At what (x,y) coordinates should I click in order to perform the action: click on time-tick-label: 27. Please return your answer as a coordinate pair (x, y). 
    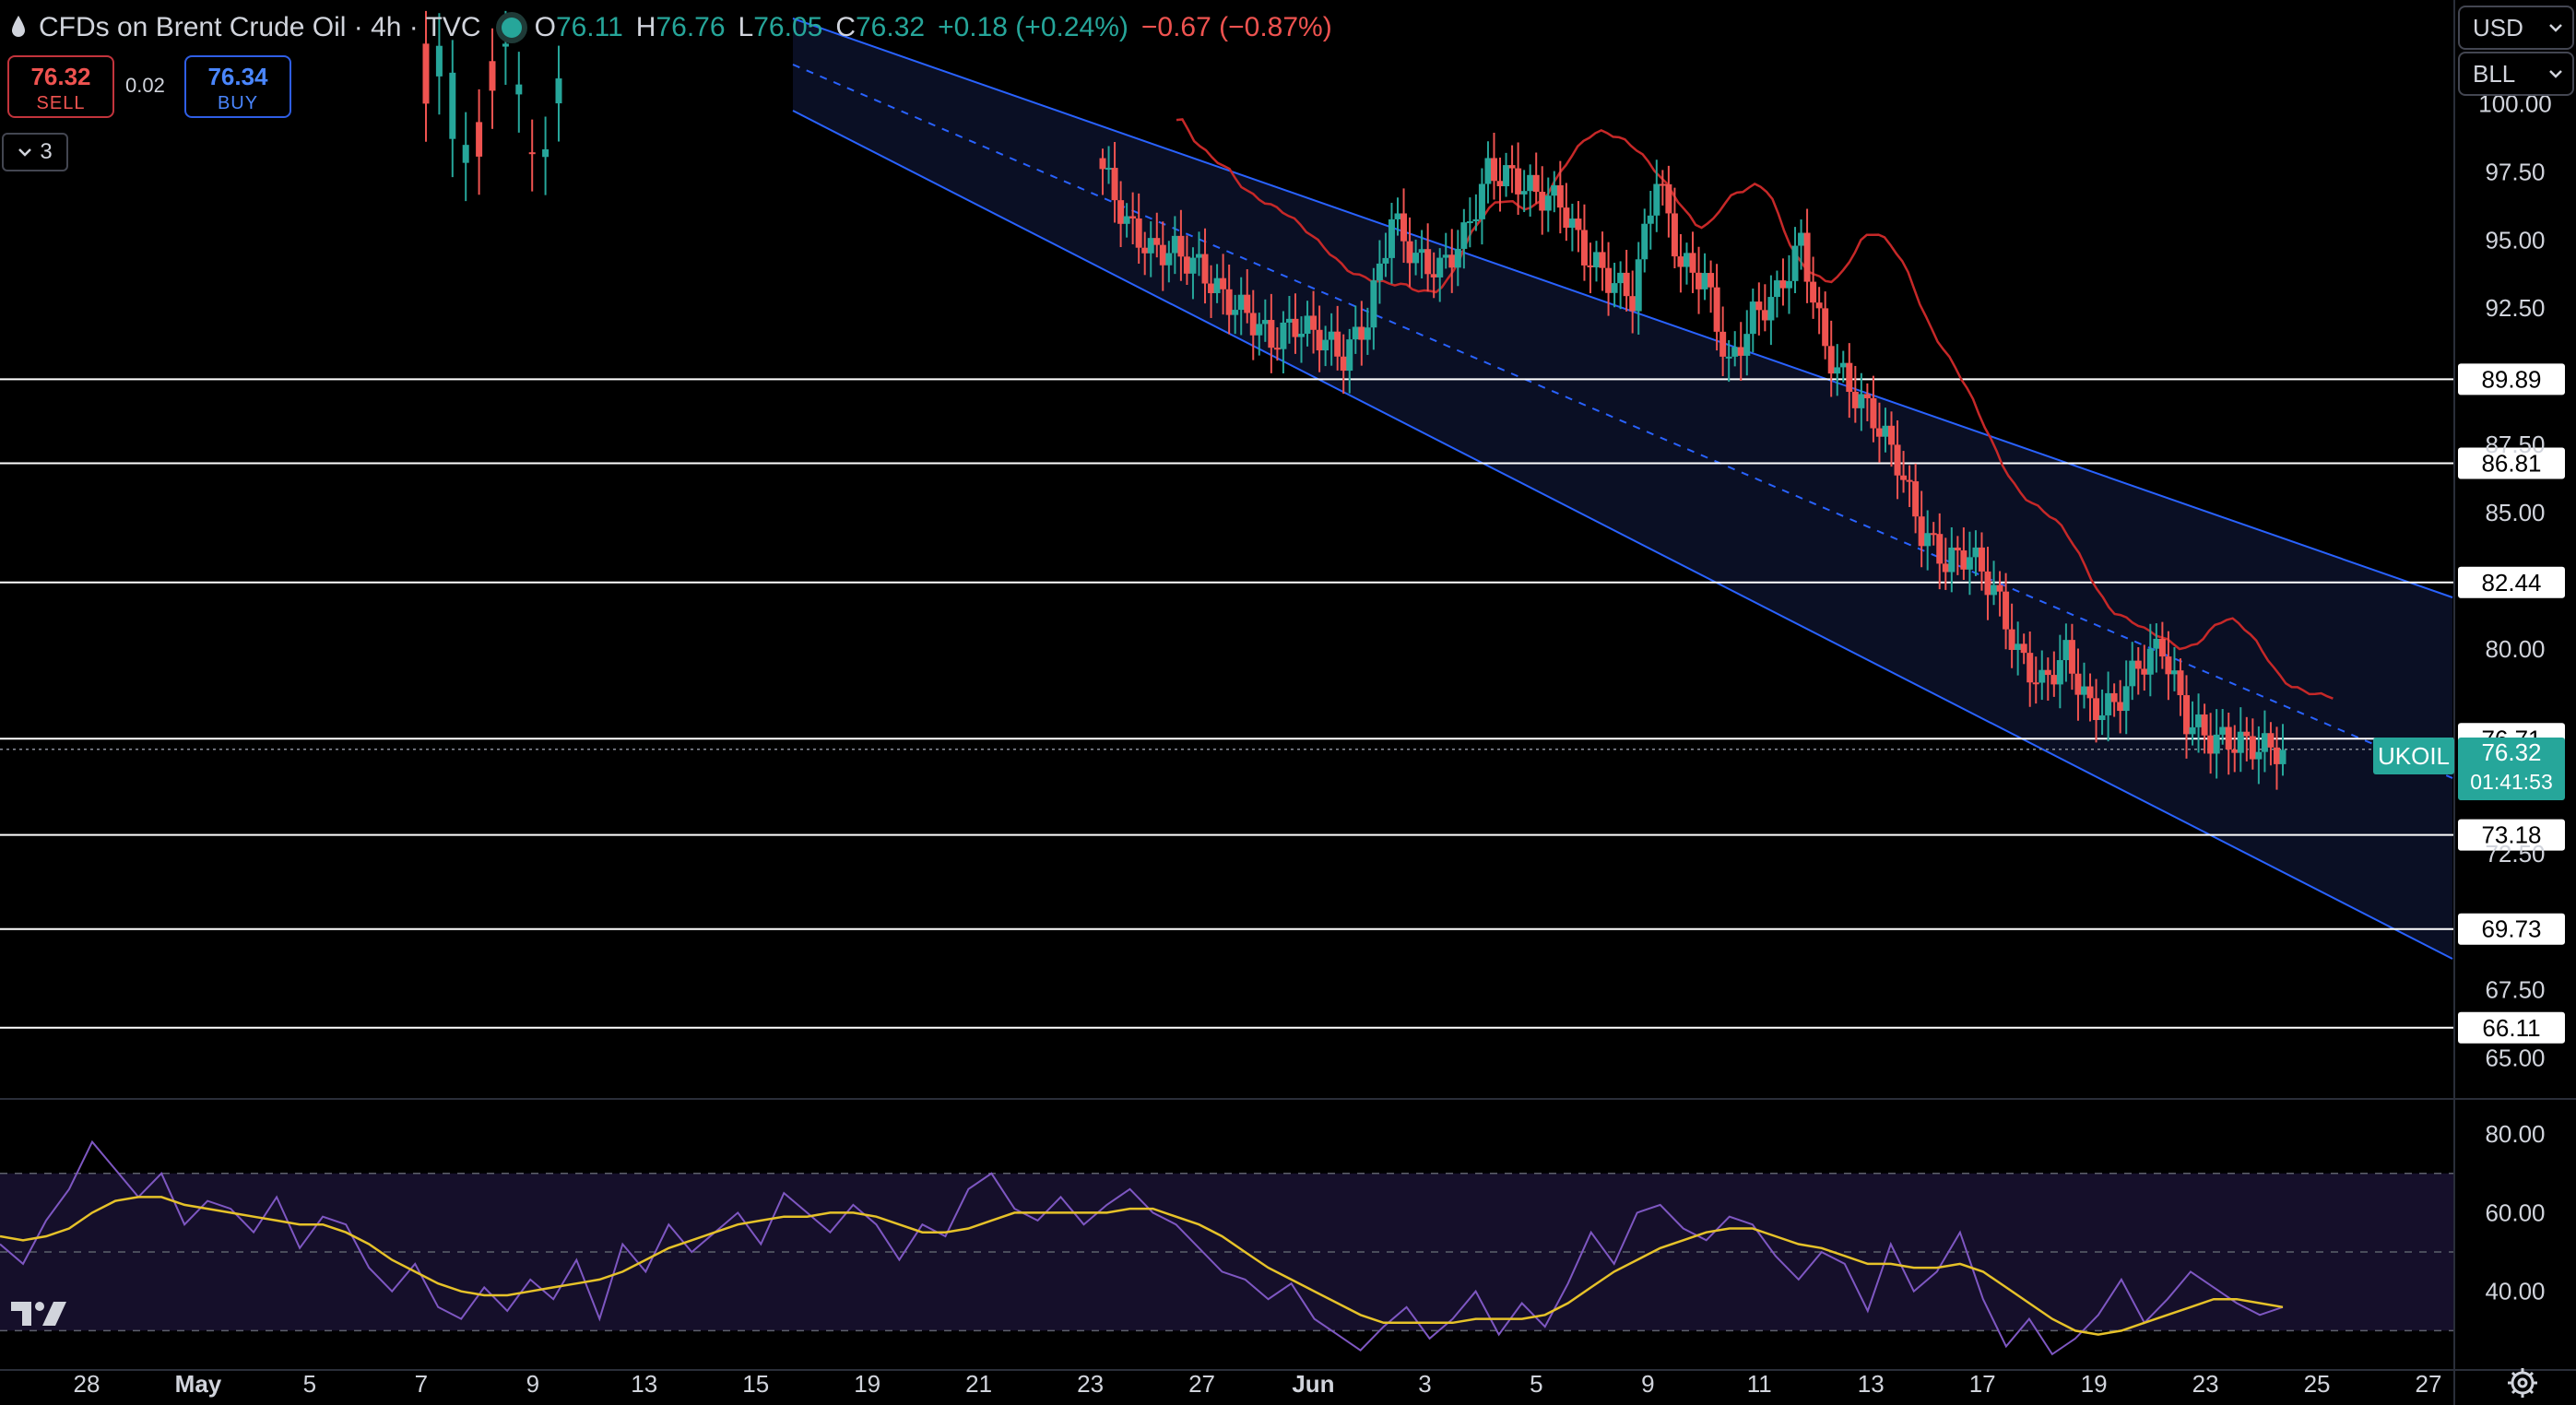
    Looking at the image, I should click on (2429, 1384).